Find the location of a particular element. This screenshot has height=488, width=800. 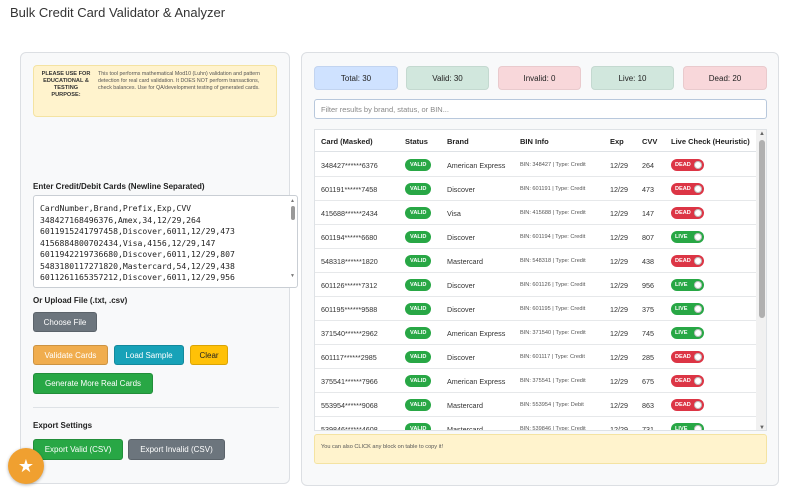

cell-bin: BIN: 601191 | Type: Credit is located at coordinates (552, 189).